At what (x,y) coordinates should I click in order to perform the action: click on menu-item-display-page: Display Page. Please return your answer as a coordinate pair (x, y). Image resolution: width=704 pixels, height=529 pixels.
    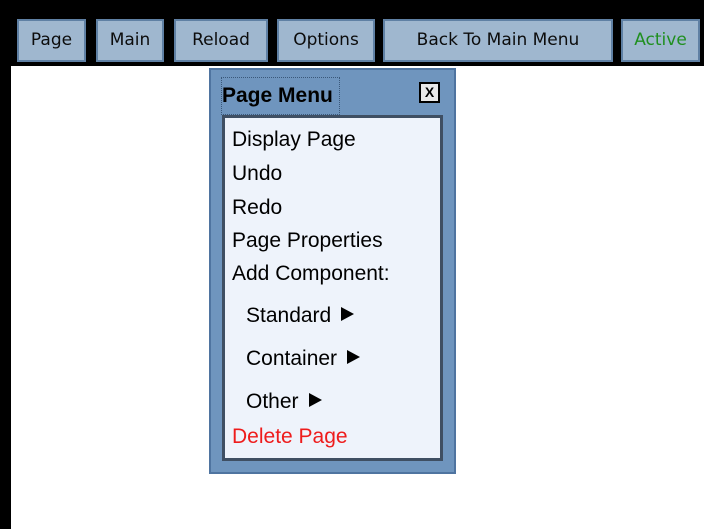
    Looking at the image, I should click on (294, 140).